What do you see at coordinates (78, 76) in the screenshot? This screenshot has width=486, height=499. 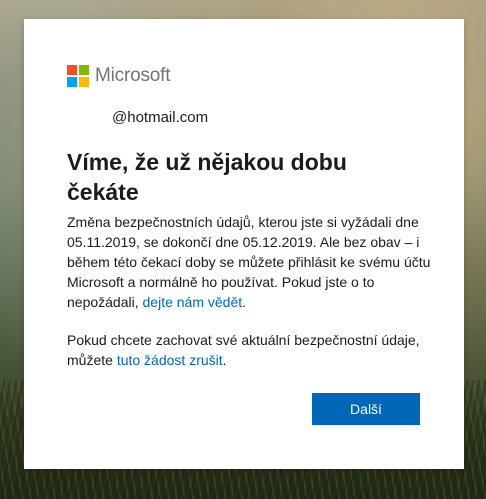 I see `microsoft-logo-icon` at bounding box center [78, 76].